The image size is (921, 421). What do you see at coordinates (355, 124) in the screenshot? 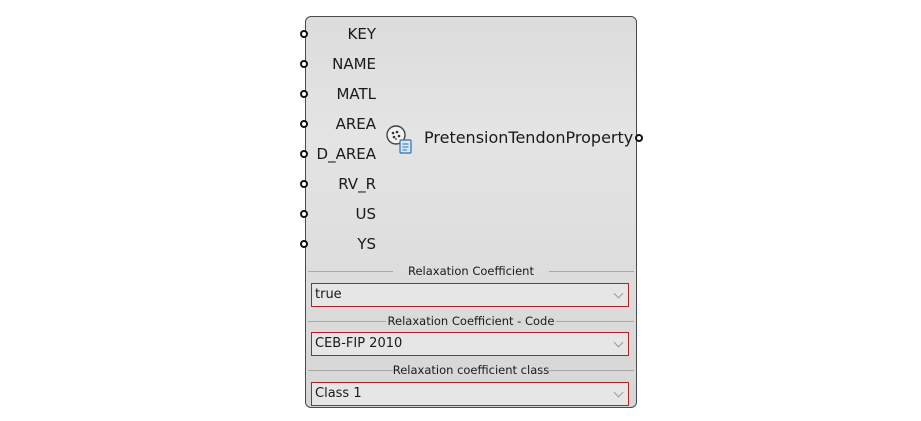
I see `input-label-area: AREA` at bounding box center [355, 124].